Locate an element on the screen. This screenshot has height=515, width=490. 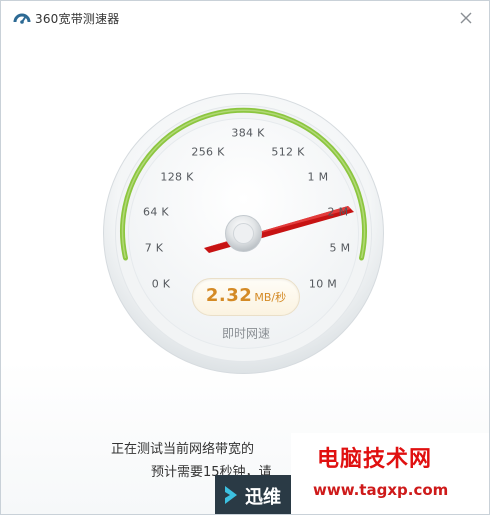
tick-label: 10 M is located at coordinates (323, 284).